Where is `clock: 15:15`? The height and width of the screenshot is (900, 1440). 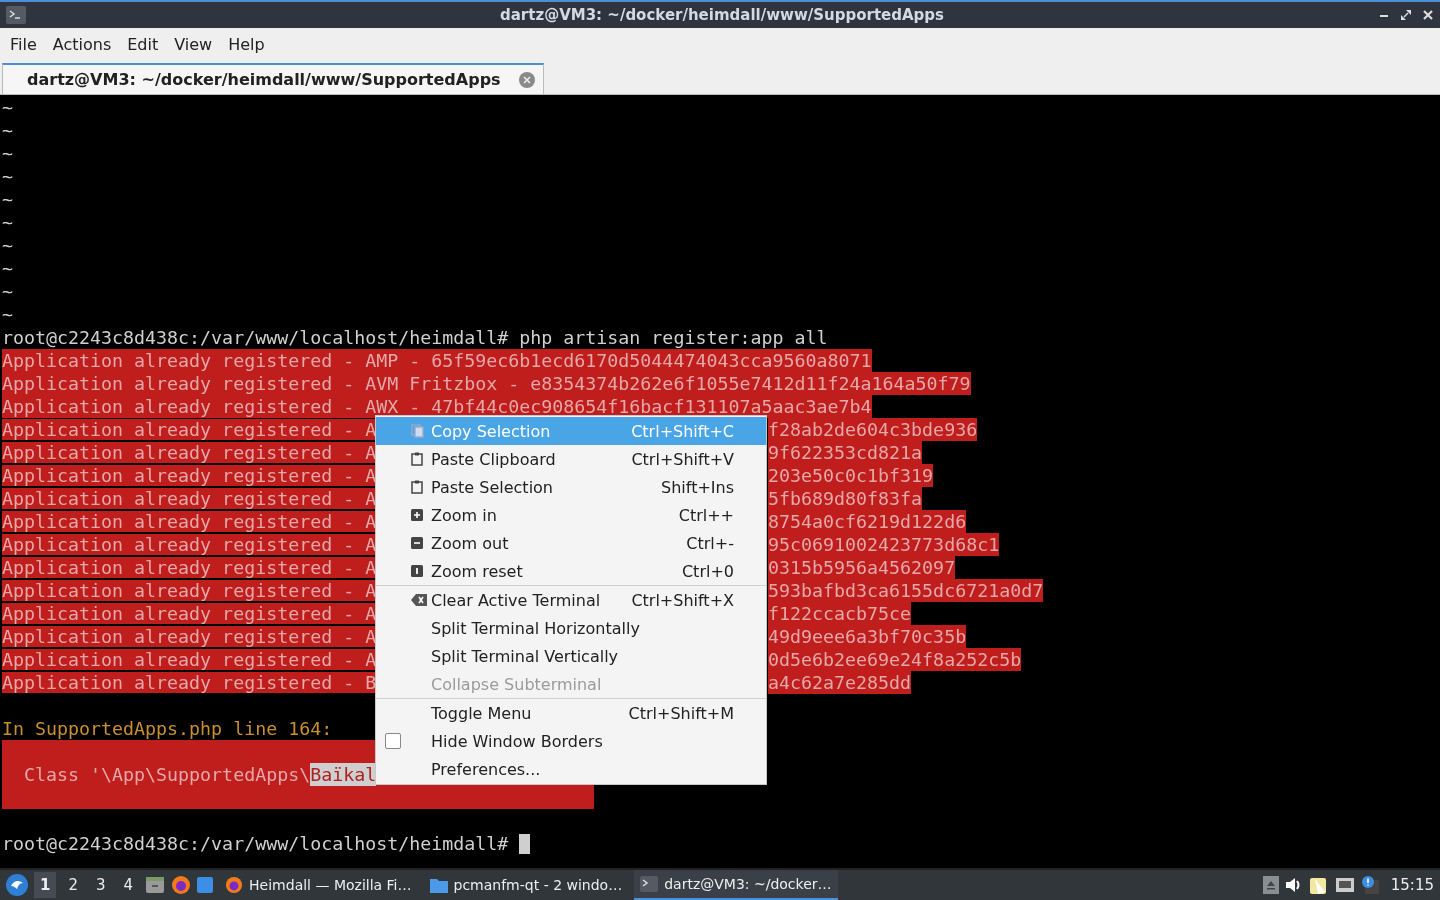 clock: 15:15 is located at coordinates (1412, 885).